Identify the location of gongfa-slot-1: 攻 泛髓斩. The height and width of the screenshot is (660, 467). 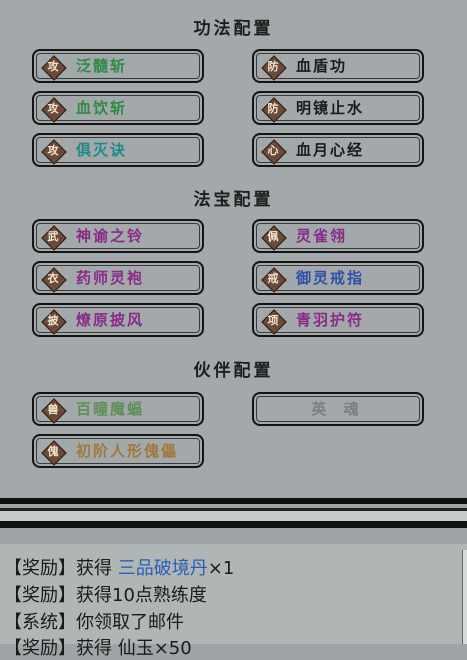
(118, 66).